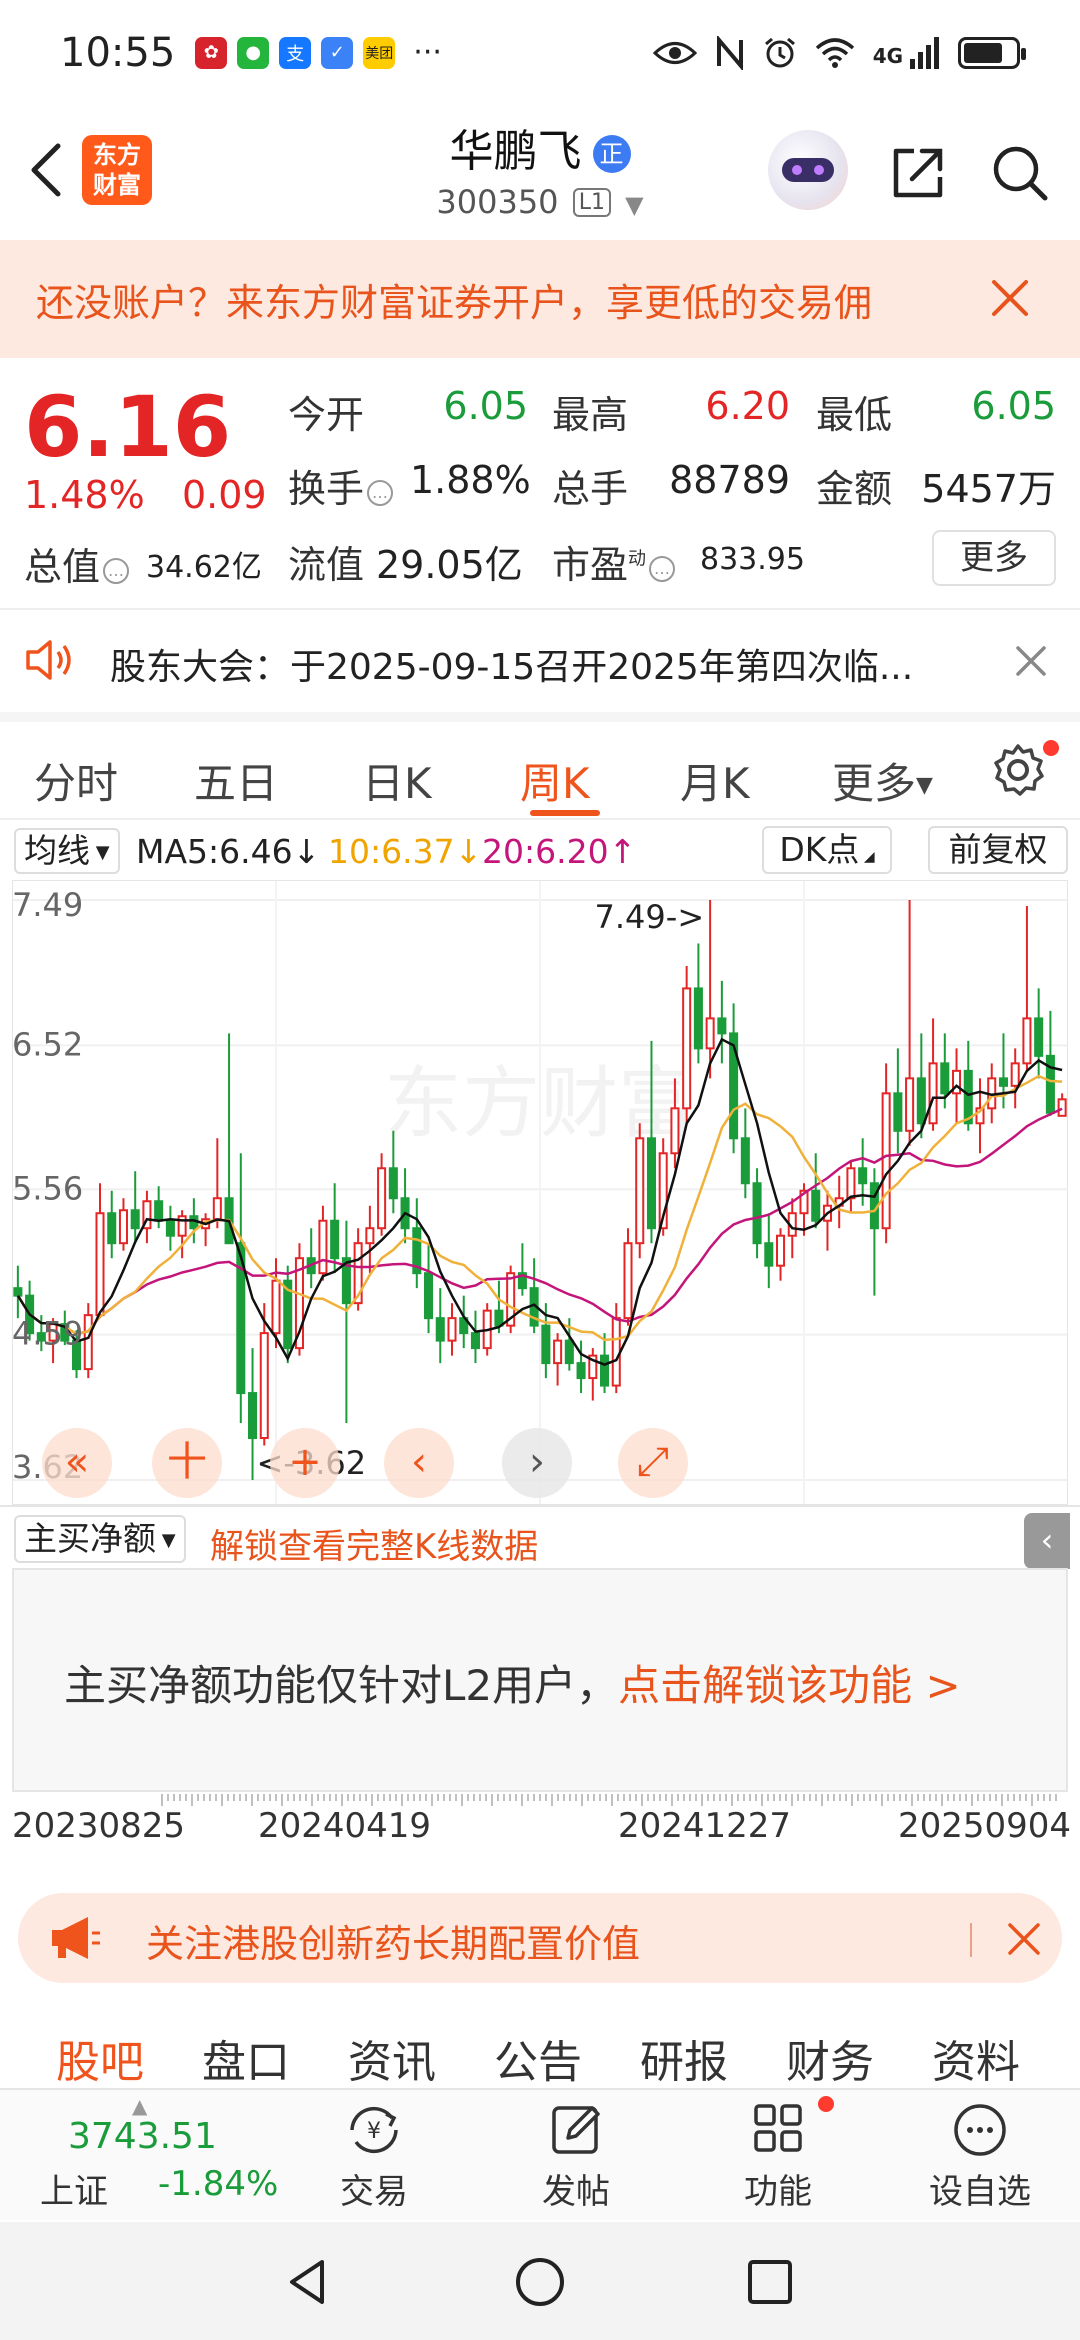 This screenshot has width=1080, height=2340. What do you see at coordinates (830, 2058) in the screenshot?
I see `tab-financials: 财务` at bounding box center [830, 2058].